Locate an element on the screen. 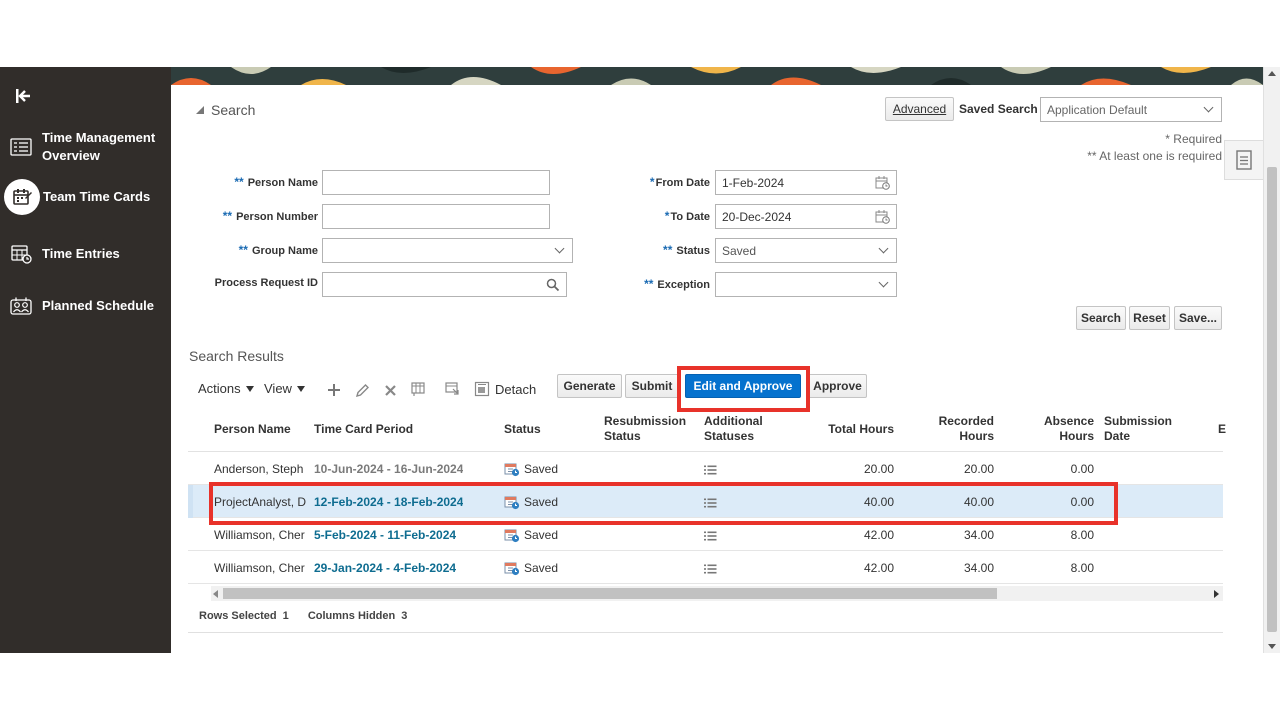  rows-selected-value: 1 is located at coordinates (285, 616).